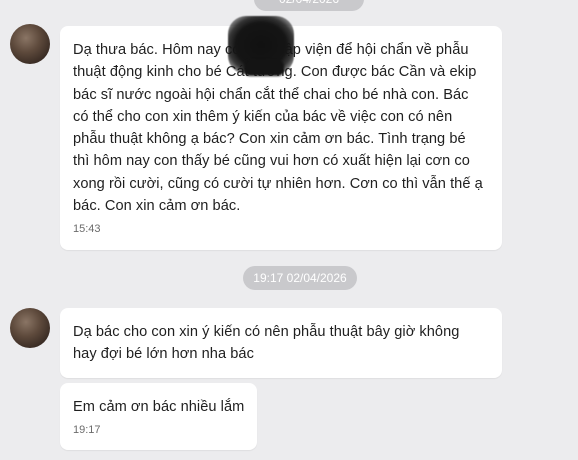 This screenshot has height=460, width=578. I want to click on redaction-mark, so click(264, 68).